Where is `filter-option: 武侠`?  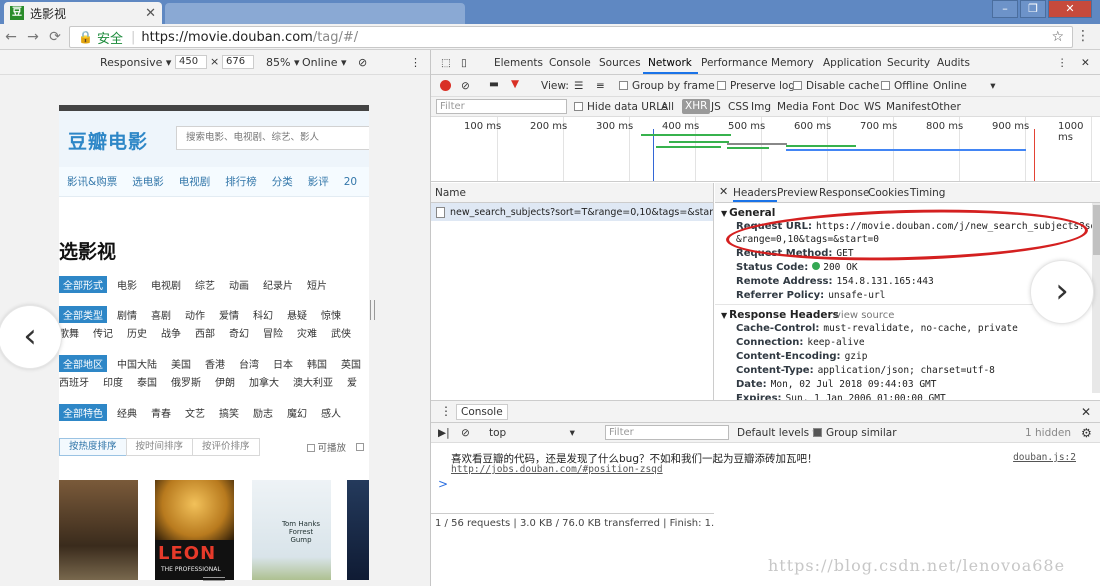
filter-option: 武侠 is located at coordinates (341, 332).